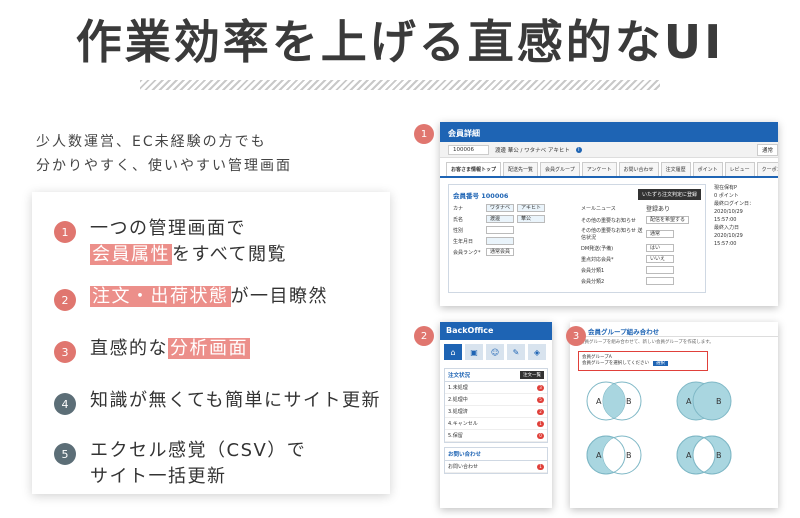 The height and width of the screenshot is (518, 800). Describe the element at coordinates (496, 467) in the screenshot. I see `list-item: お問い合わせ 1` at that location.